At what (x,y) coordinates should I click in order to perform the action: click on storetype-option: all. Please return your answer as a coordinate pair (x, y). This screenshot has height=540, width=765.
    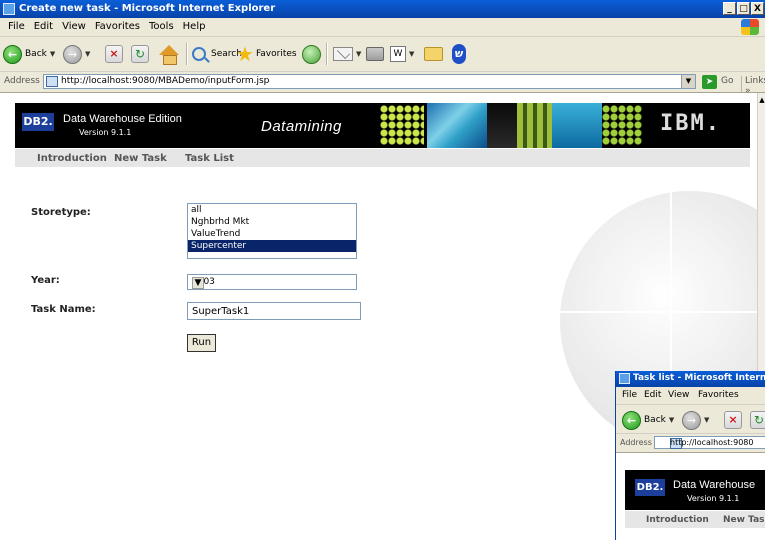
    Looking at the image, I should click on (272, 210).